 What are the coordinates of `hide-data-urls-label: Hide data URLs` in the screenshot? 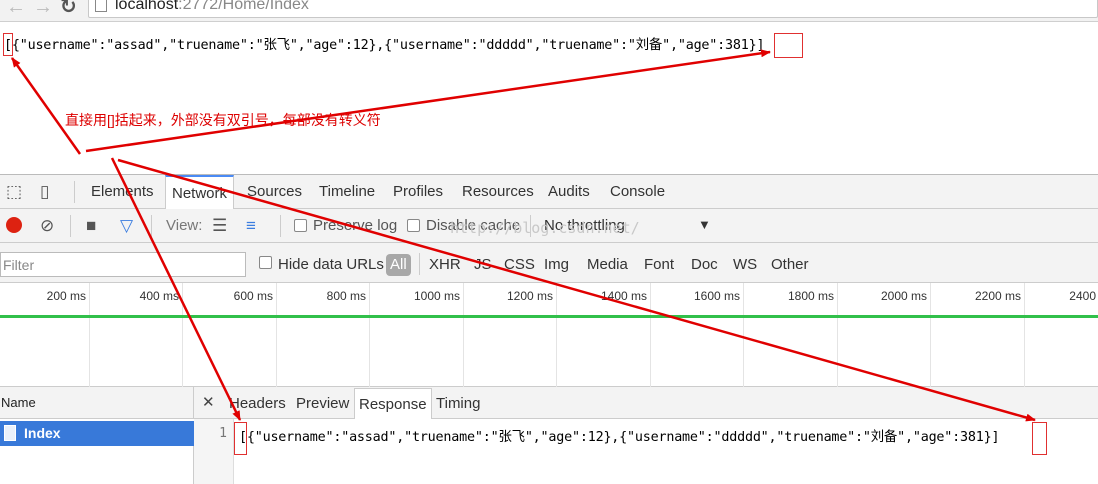 It's located at (331, 264).